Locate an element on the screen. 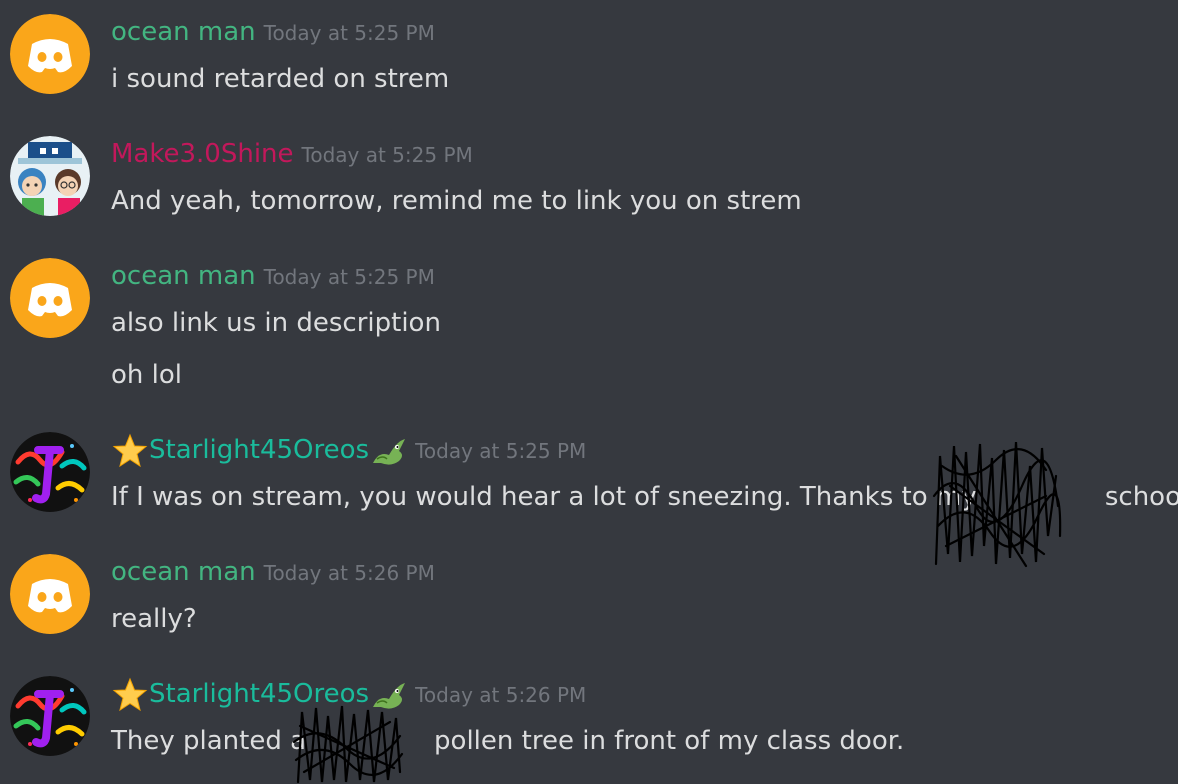 The image size is (1178, 784). message-text: also link us in description is located at coordinates (276, 323).